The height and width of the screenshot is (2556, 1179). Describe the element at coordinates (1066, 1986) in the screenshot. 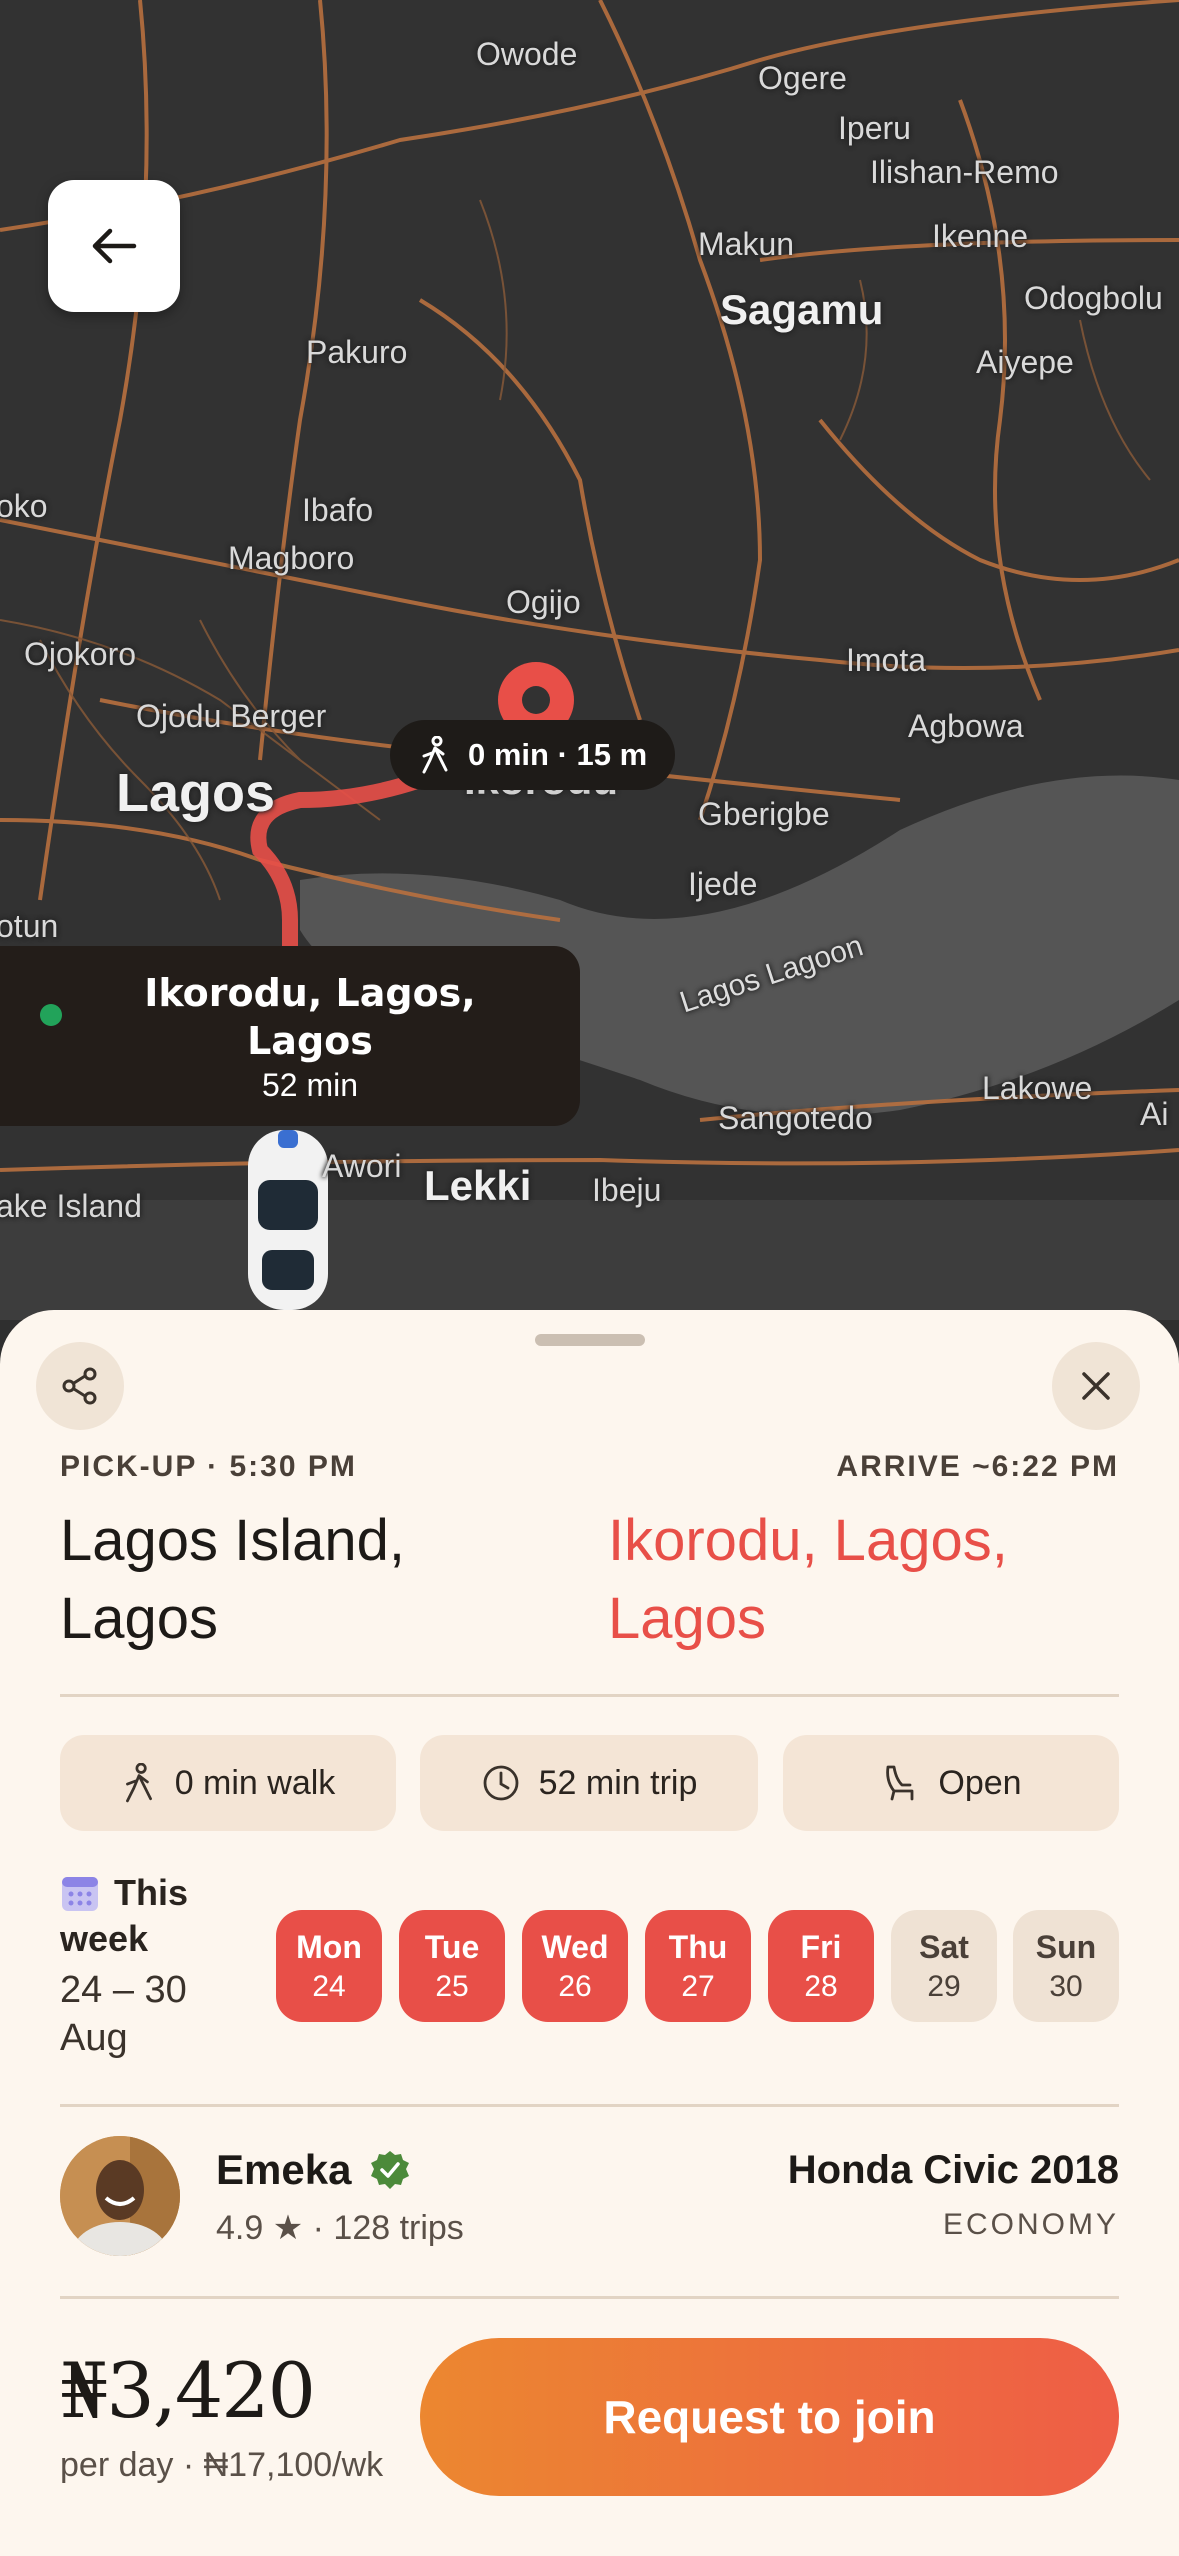

I see `day-date: 30` at that location.